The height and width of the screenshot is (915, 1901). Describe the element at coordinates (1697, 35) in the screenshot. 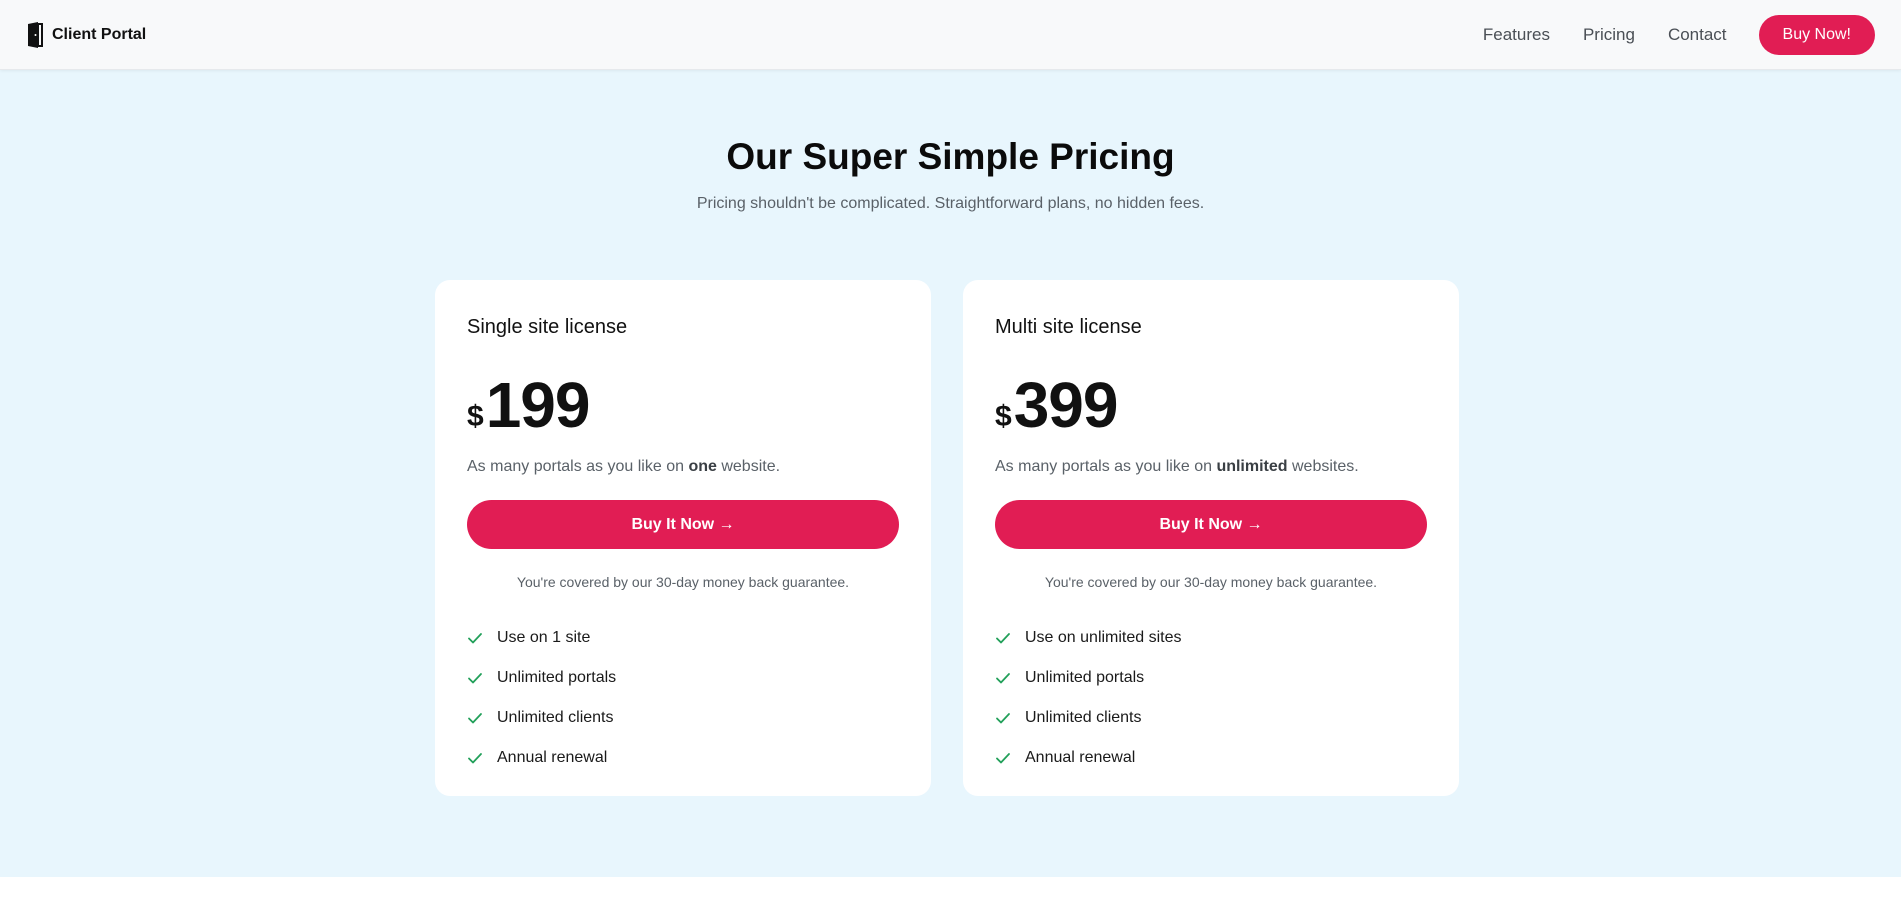

I see `nav-link-contact: Contact` at that location.